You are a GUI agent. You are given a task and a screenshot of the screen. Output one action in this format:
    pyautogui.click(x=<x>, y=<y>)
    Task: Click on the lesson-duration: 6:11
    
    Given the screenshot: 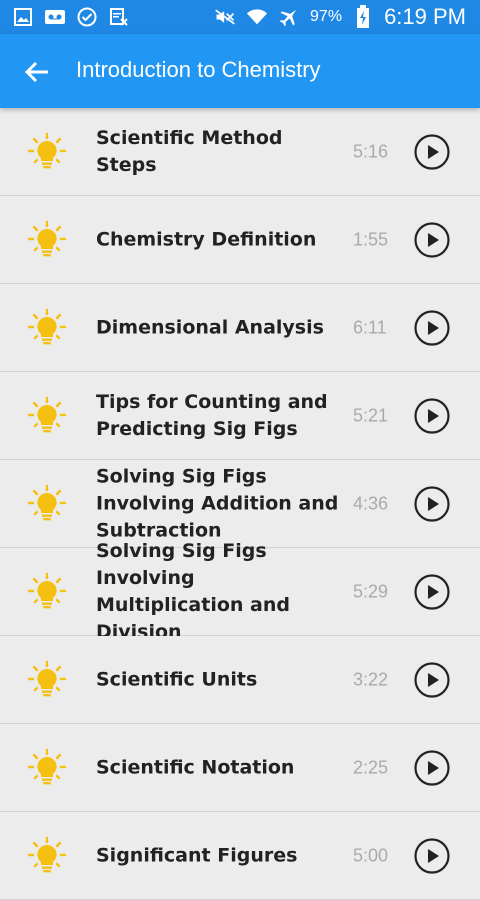 What is the action you would take?
    pyautogui.click(x=370, y=327)
    